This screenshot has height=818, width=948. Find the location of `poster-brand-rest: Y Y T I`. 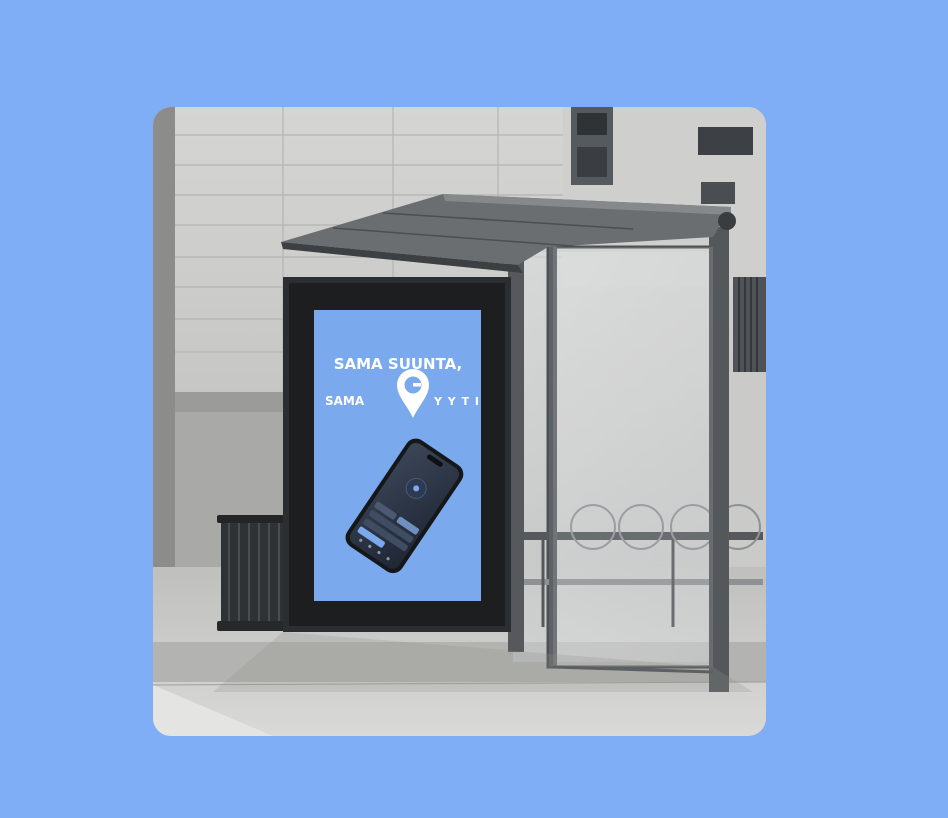

poster-brand-rest: Y Y T I is located at coordinates (456, 401).